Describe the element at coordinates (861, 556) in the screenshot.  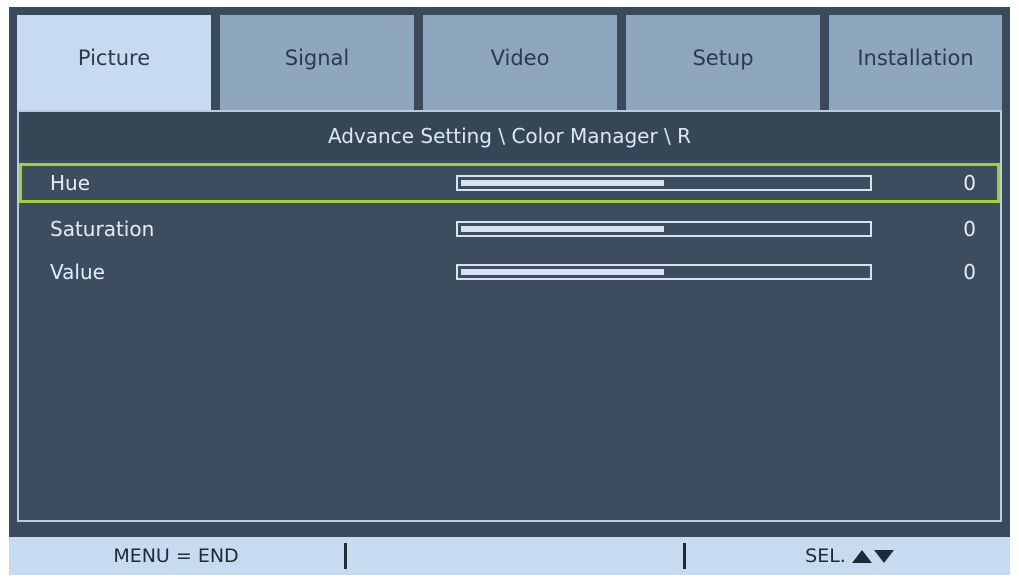
I see `triangle-up-icon` at that location.